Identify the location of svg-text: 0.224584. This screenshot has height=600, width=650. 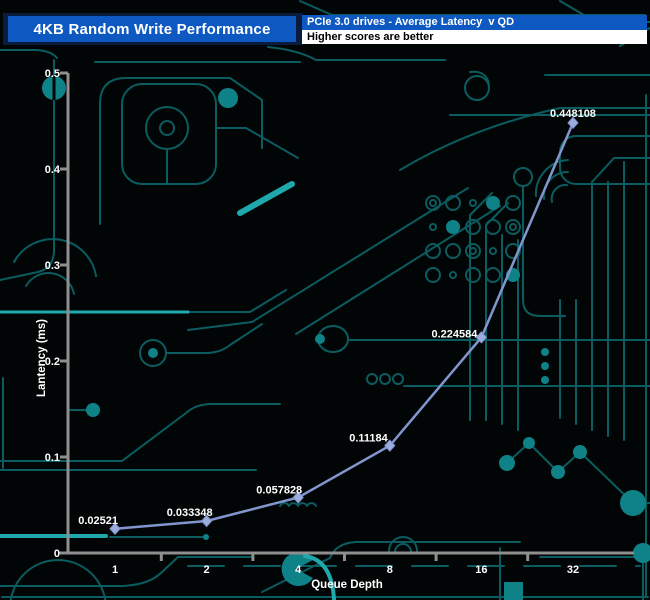
(455, 334).